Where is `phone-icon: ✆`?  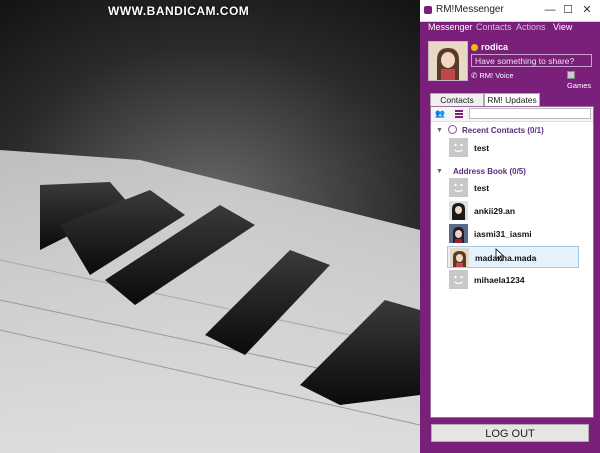 phone-icon: ✆ is located at coordinates (474, 75).